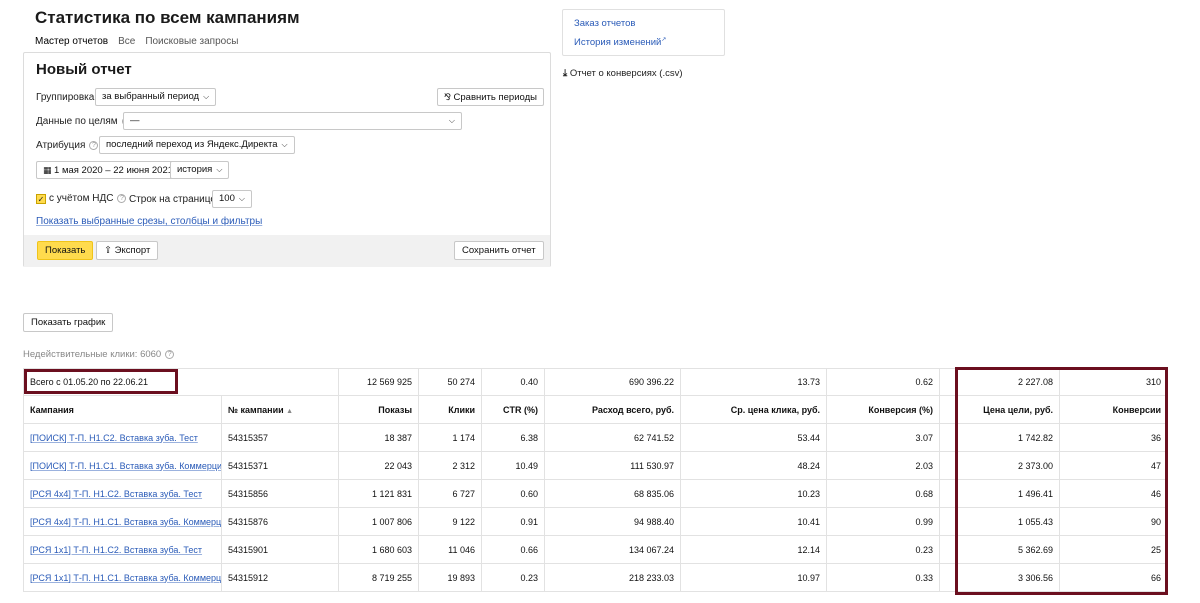 The height and width of the screenshot is (603, 1200). I want to click on vat-label: с учётом НДС, so click(81, 198).